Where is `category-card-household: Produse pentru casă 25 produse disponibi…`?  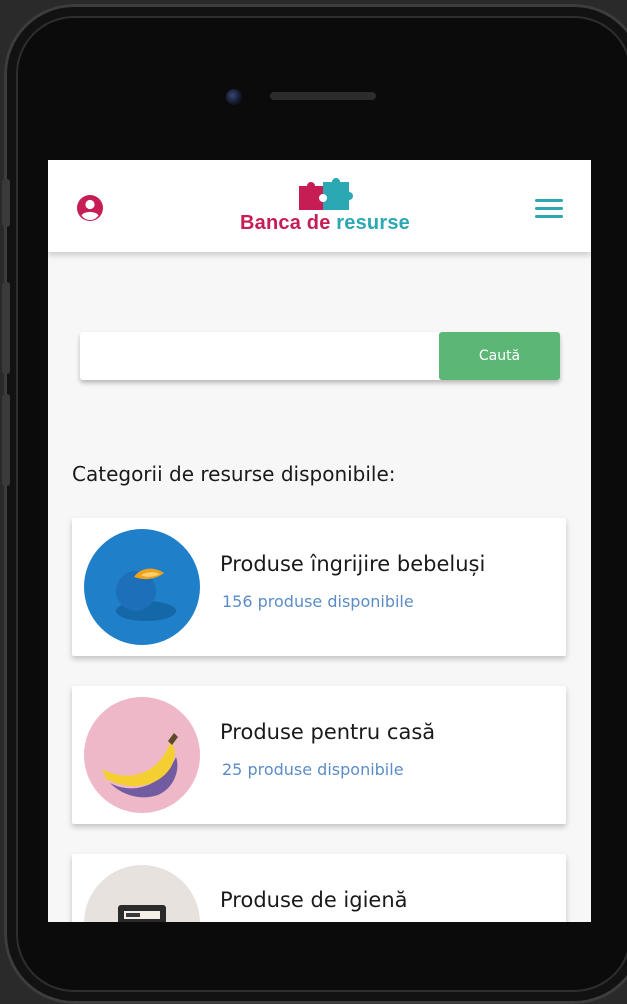
category-card-household: Produse pentru casă 25 produse disponibi… is located at coordinates (319, 755).